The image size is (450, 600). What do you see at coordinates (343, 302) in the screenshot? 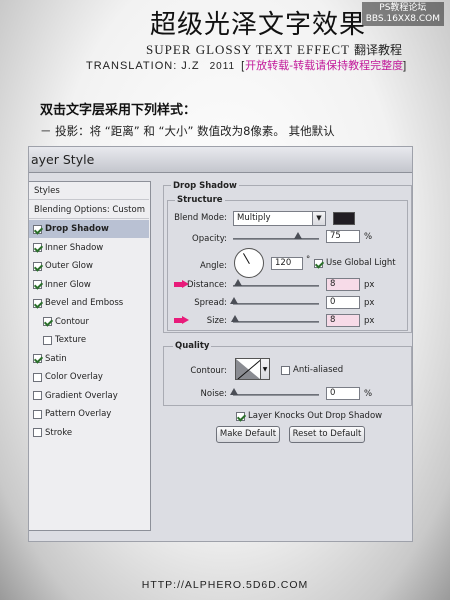
I see `spread-input: 0` at bounding box center [343, 302].